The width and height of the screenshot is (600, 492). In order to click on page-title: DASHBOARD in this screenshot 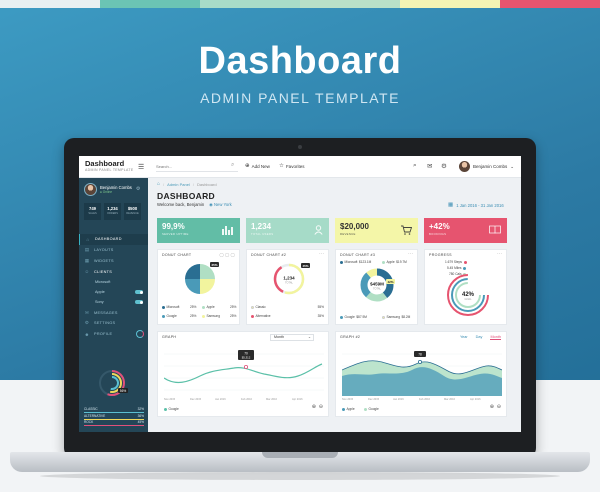, I will do `click(186, 196)`.